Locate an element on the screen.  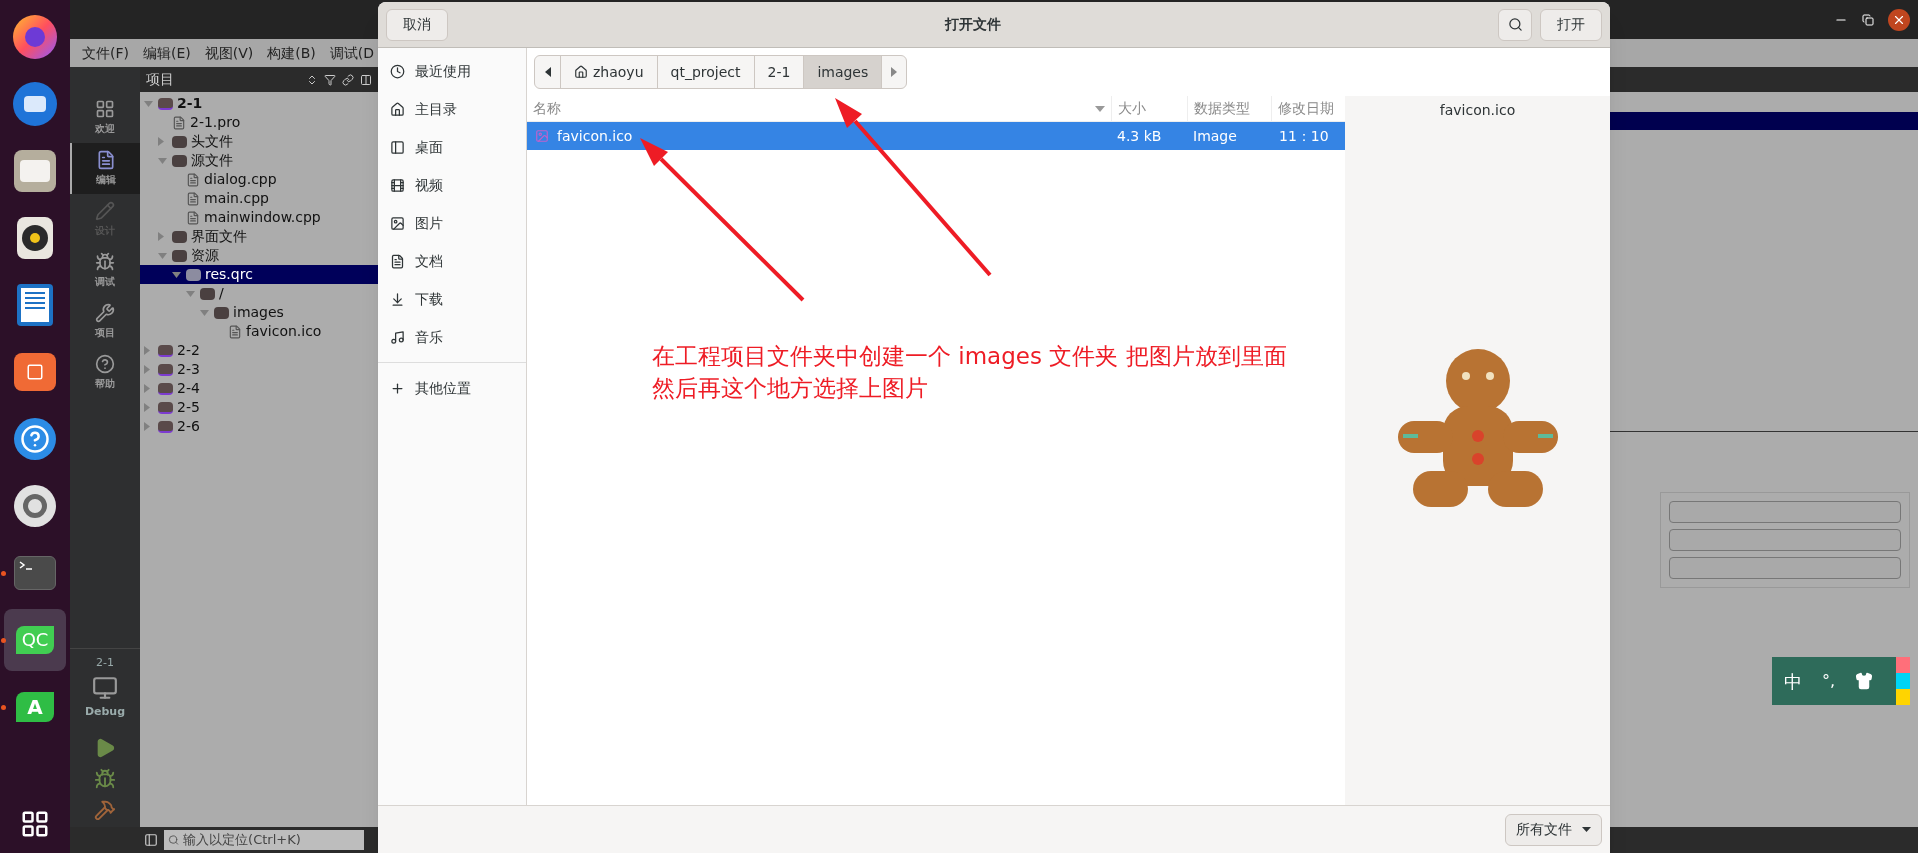
monitor-icon is located at coordinates (105, 687).